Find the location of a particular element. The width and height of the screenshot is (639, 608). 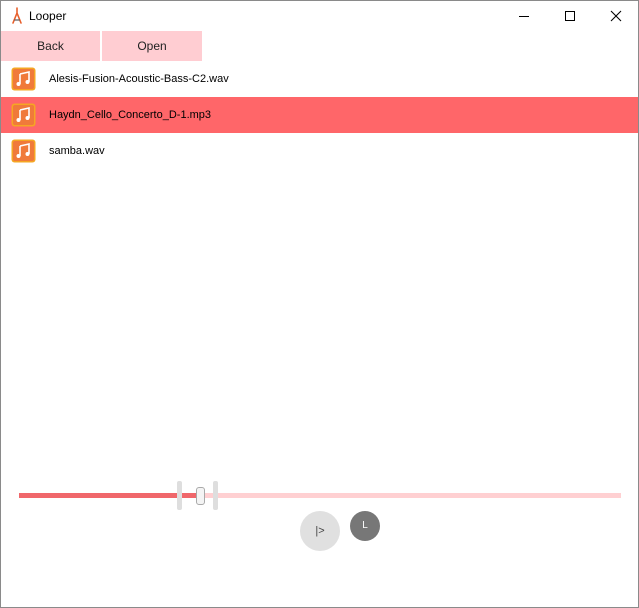

minimize-icon is located at coordinates (524, 16).